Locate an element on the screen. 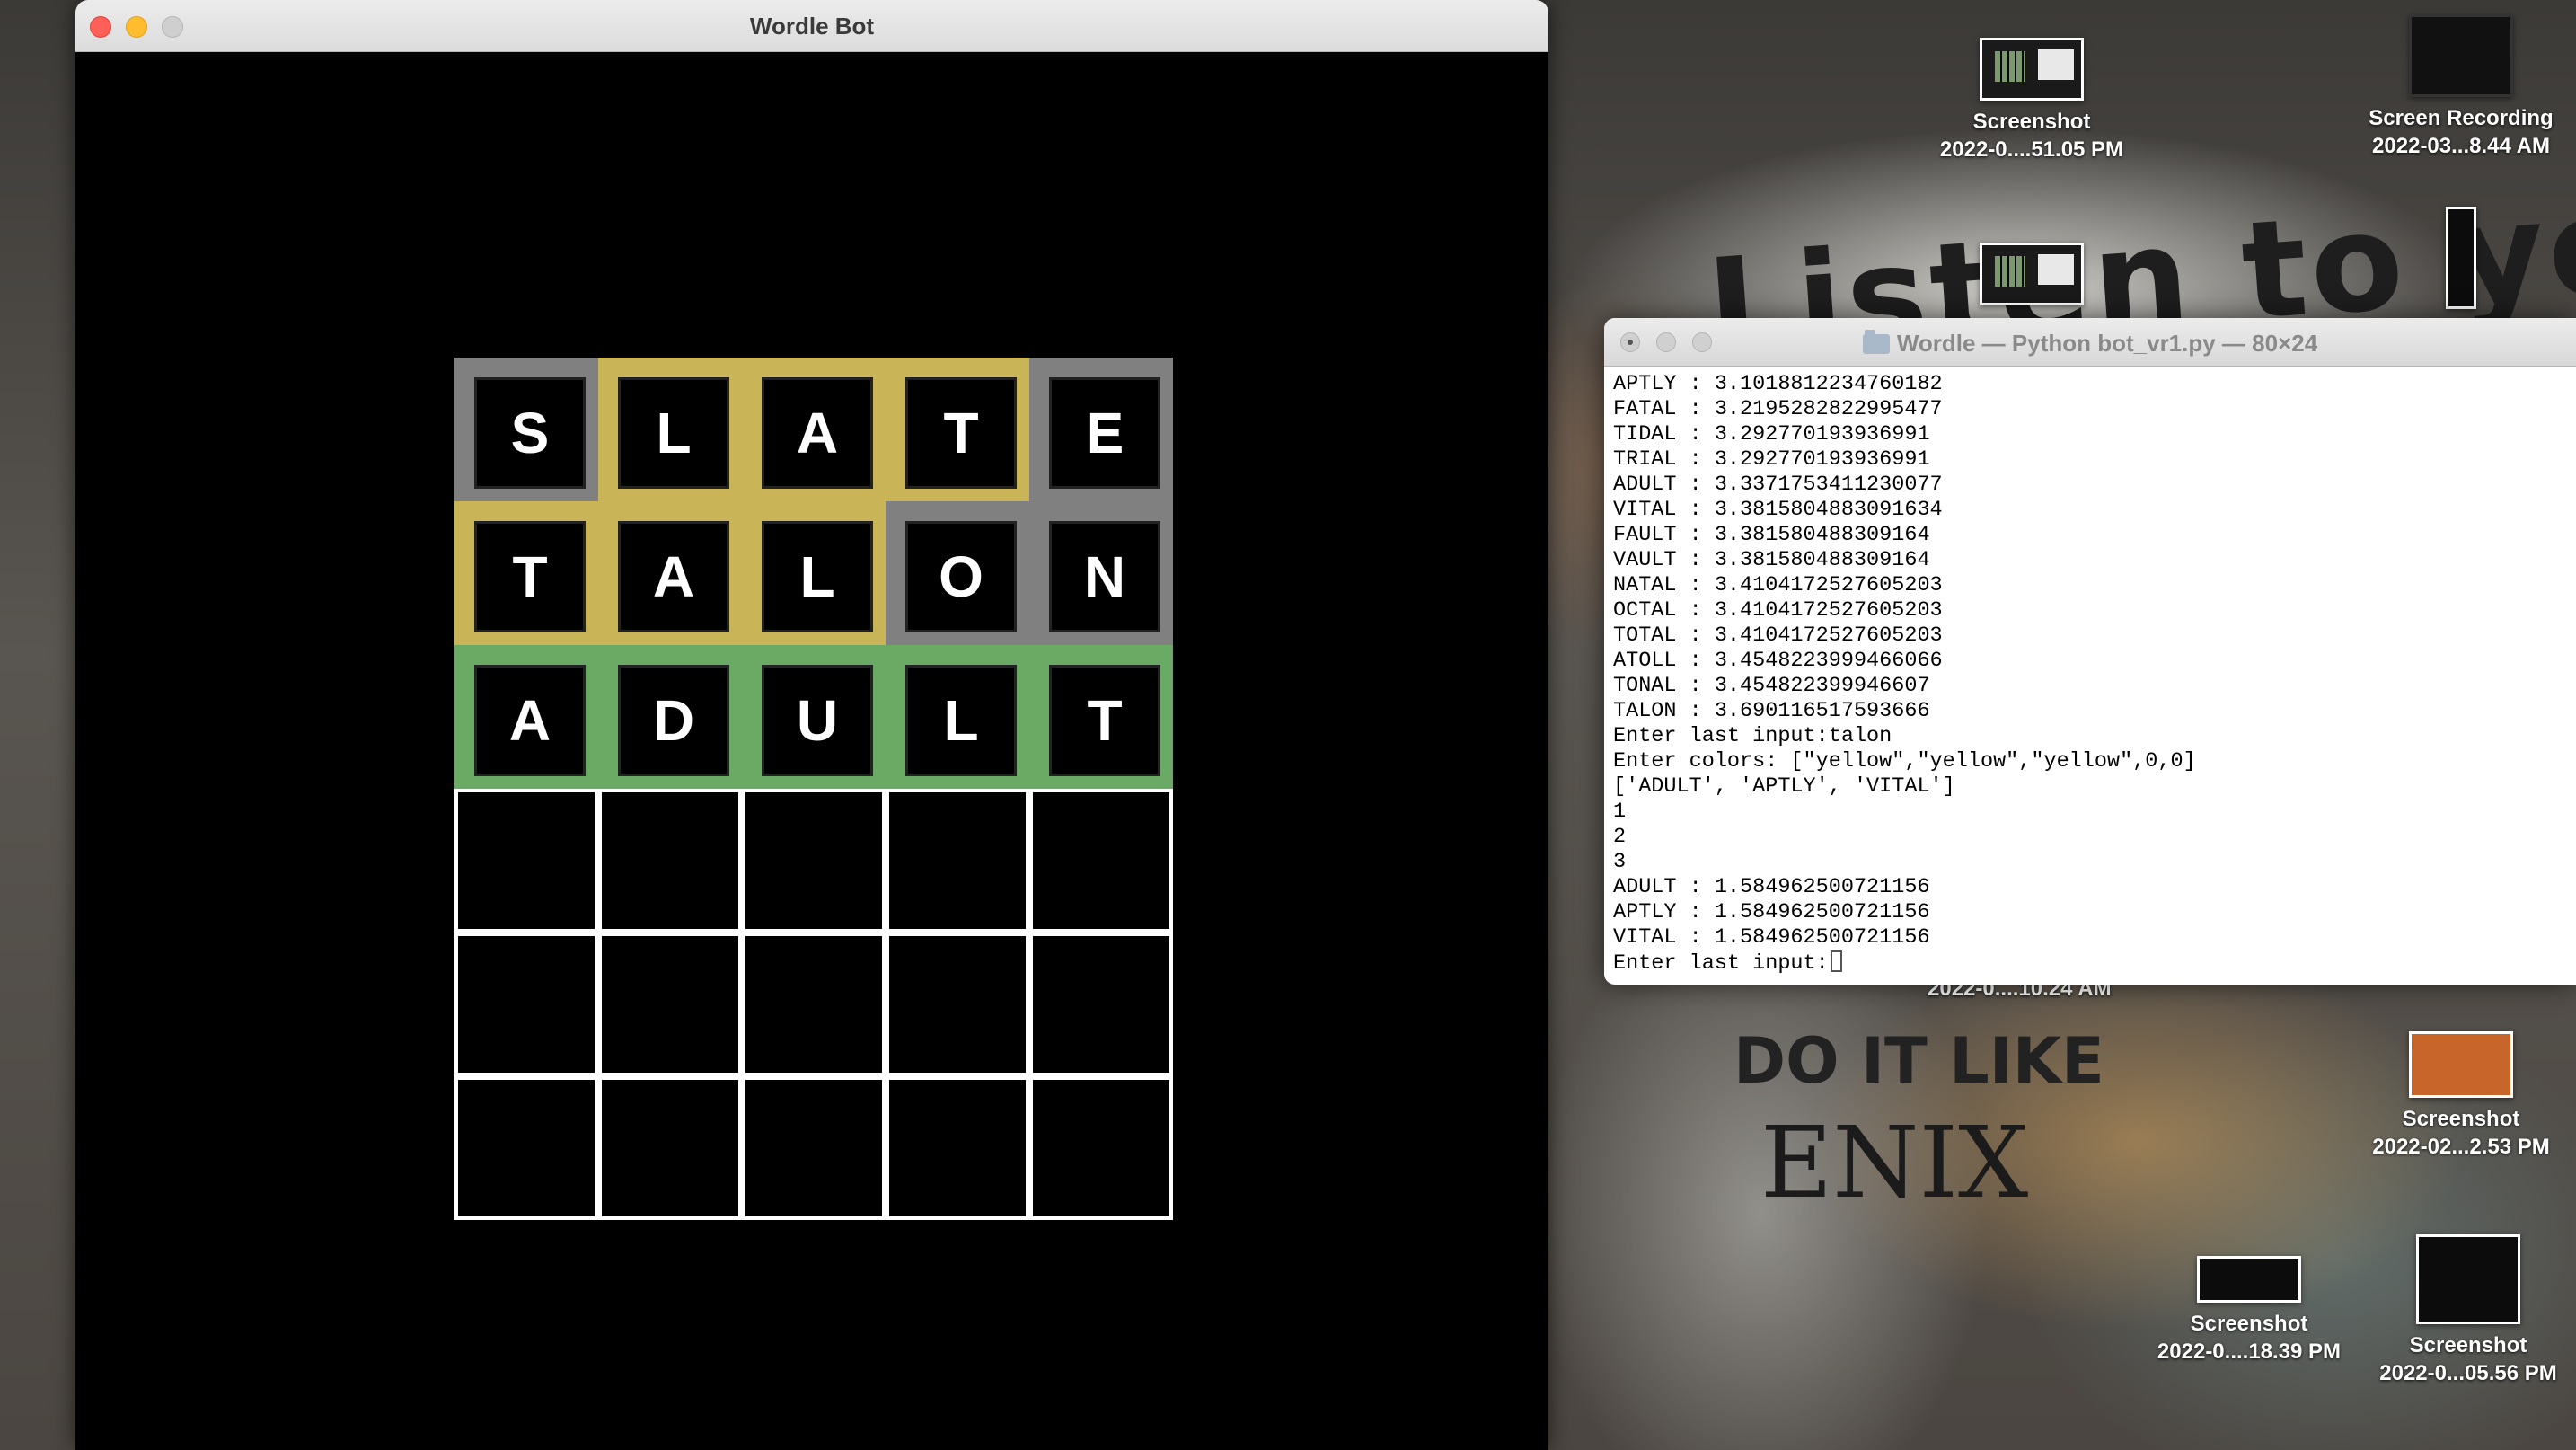 The image size is (2576, 1450). terminal-line: ADULT : 1.584962500721156 is located at coordinates (1771, 887).